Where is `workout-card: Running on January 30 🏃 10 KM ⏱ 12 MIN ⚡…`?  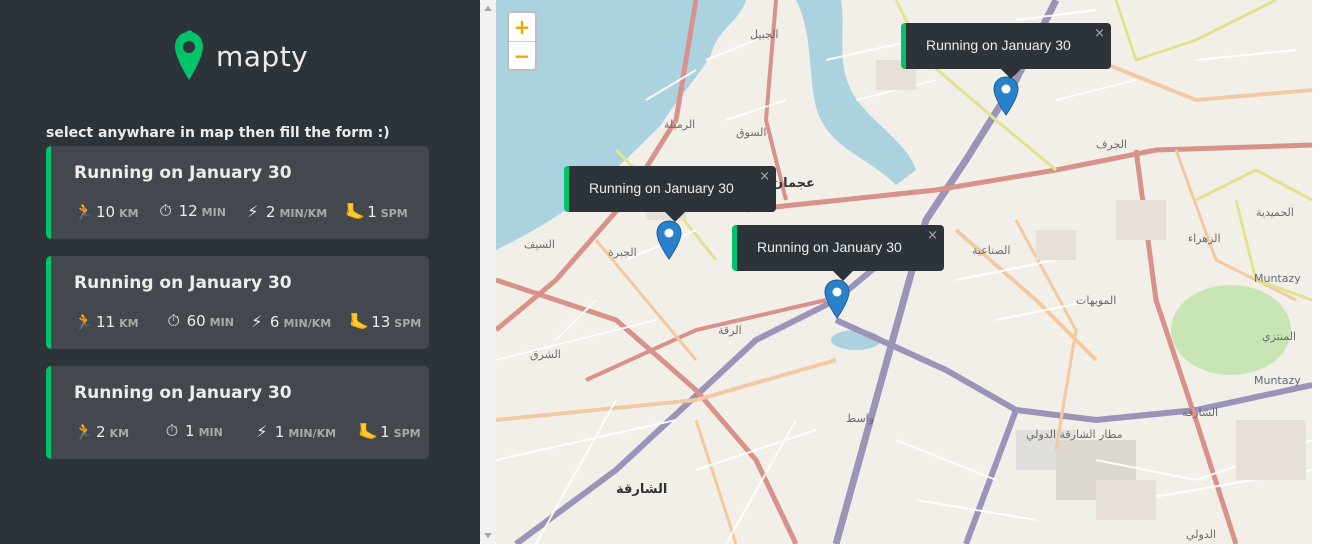 workout-card: Running on January 30 🏃 10 KM ⏱ 12 MIN ⚡… is located at coordinates (237, 192).